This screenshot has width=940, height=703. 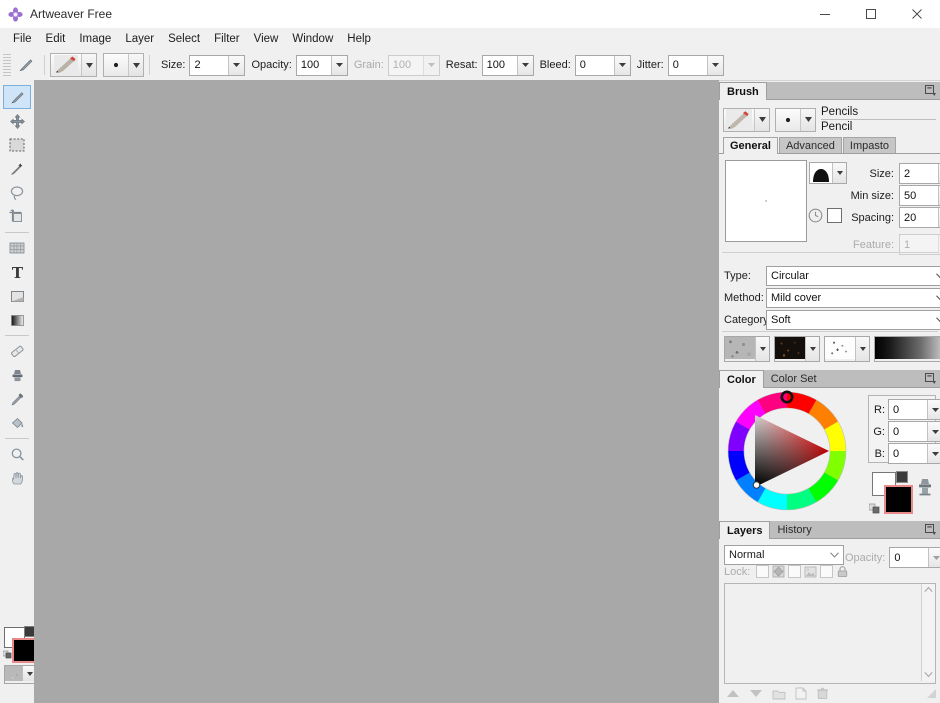 What do you see at coordinates (825, 14) in the screenshot?
I see `minimize-button` at bounding box center [825, 14].